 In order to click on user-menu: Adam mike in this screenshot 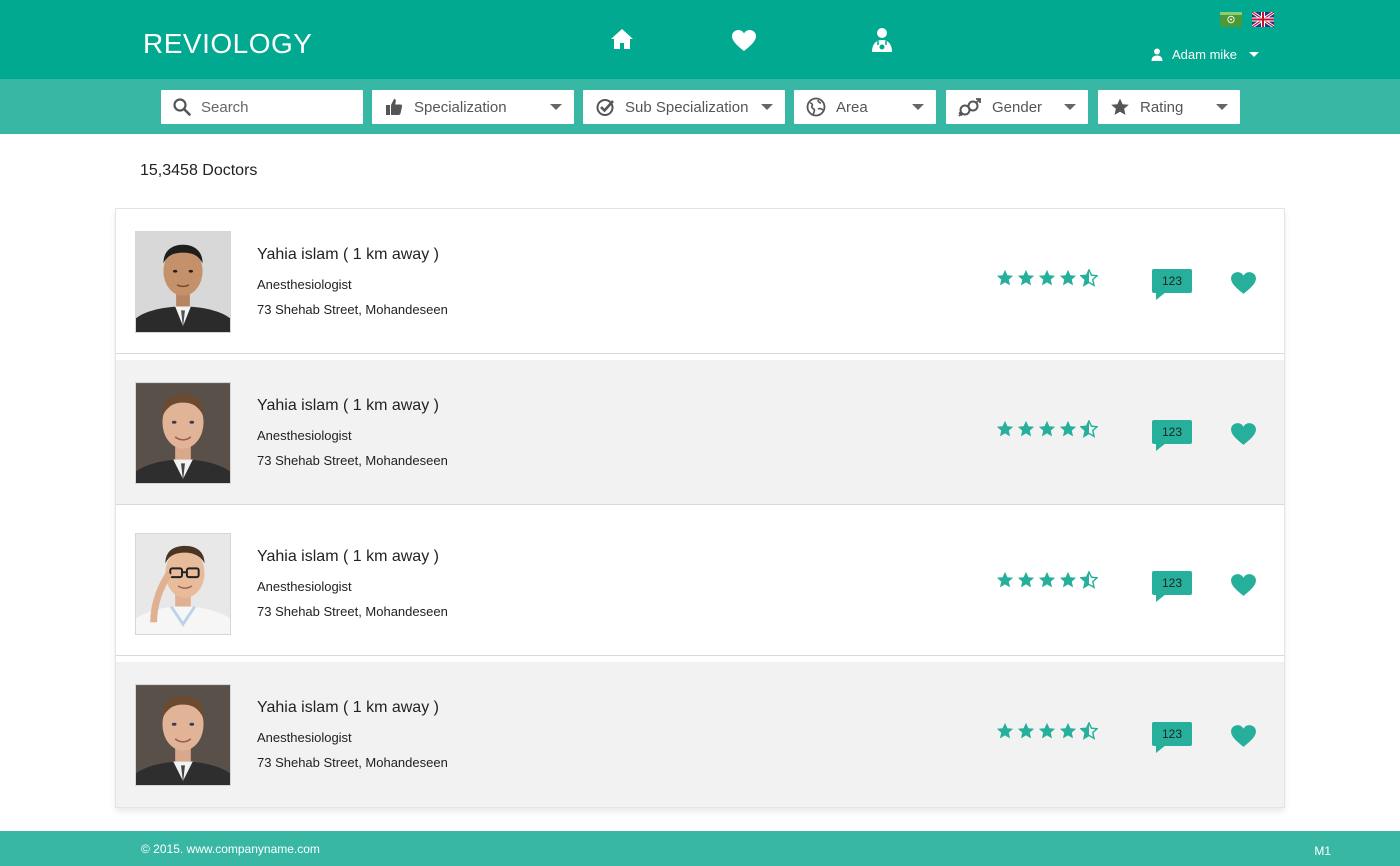, I will do `click(1205, 54)`.